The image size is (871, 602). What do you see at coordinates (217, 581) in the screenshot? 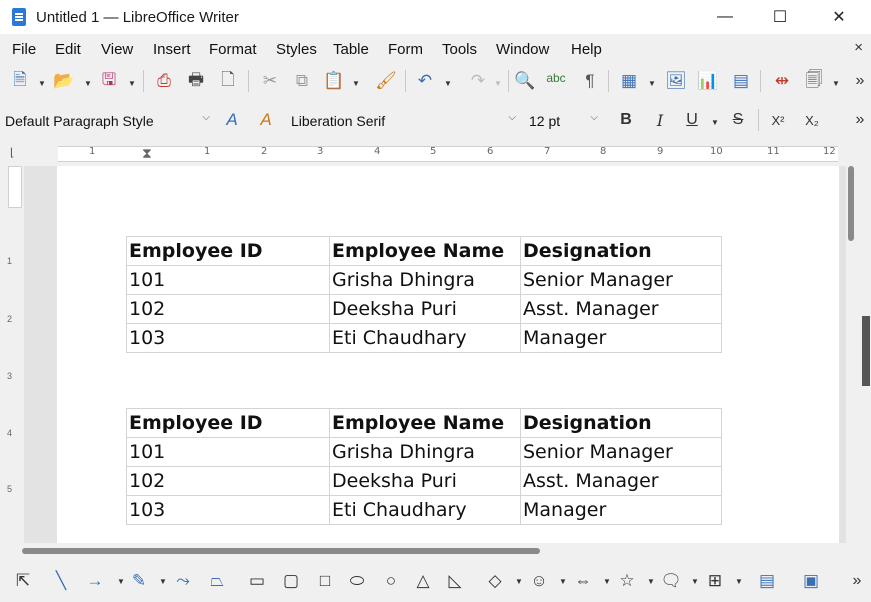
I see `polygon-icon: ⏢` at bounding box center [217, 581].